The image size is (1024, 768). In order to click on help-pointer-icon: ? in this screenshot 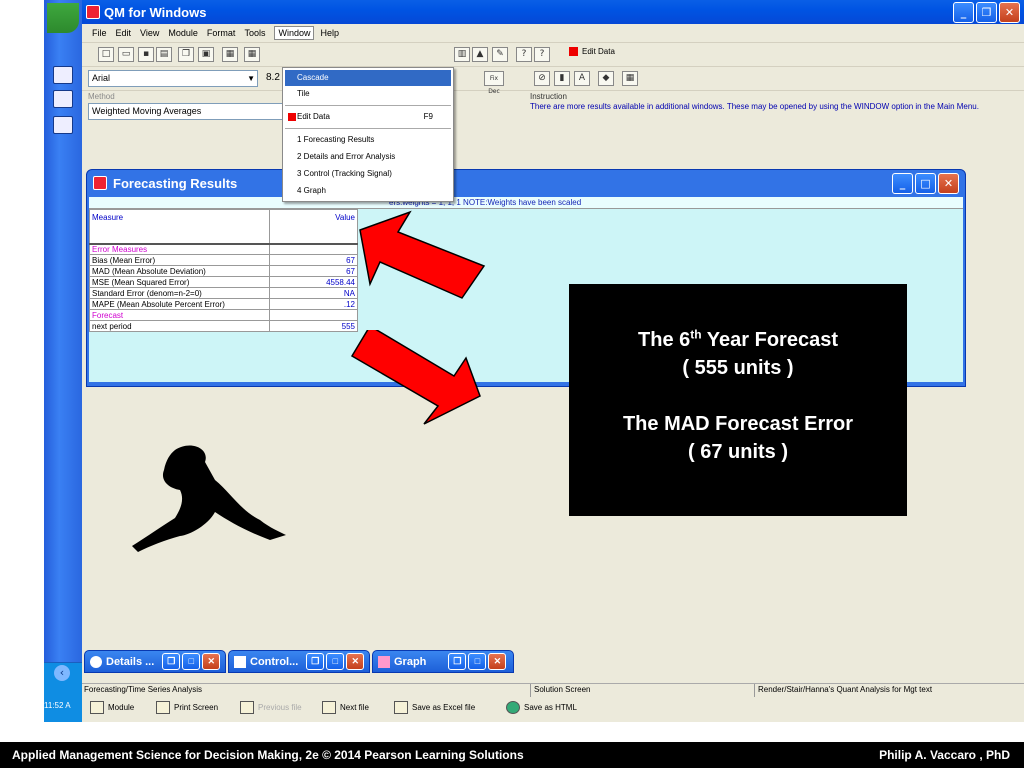, I will do `click(524, 54)`.